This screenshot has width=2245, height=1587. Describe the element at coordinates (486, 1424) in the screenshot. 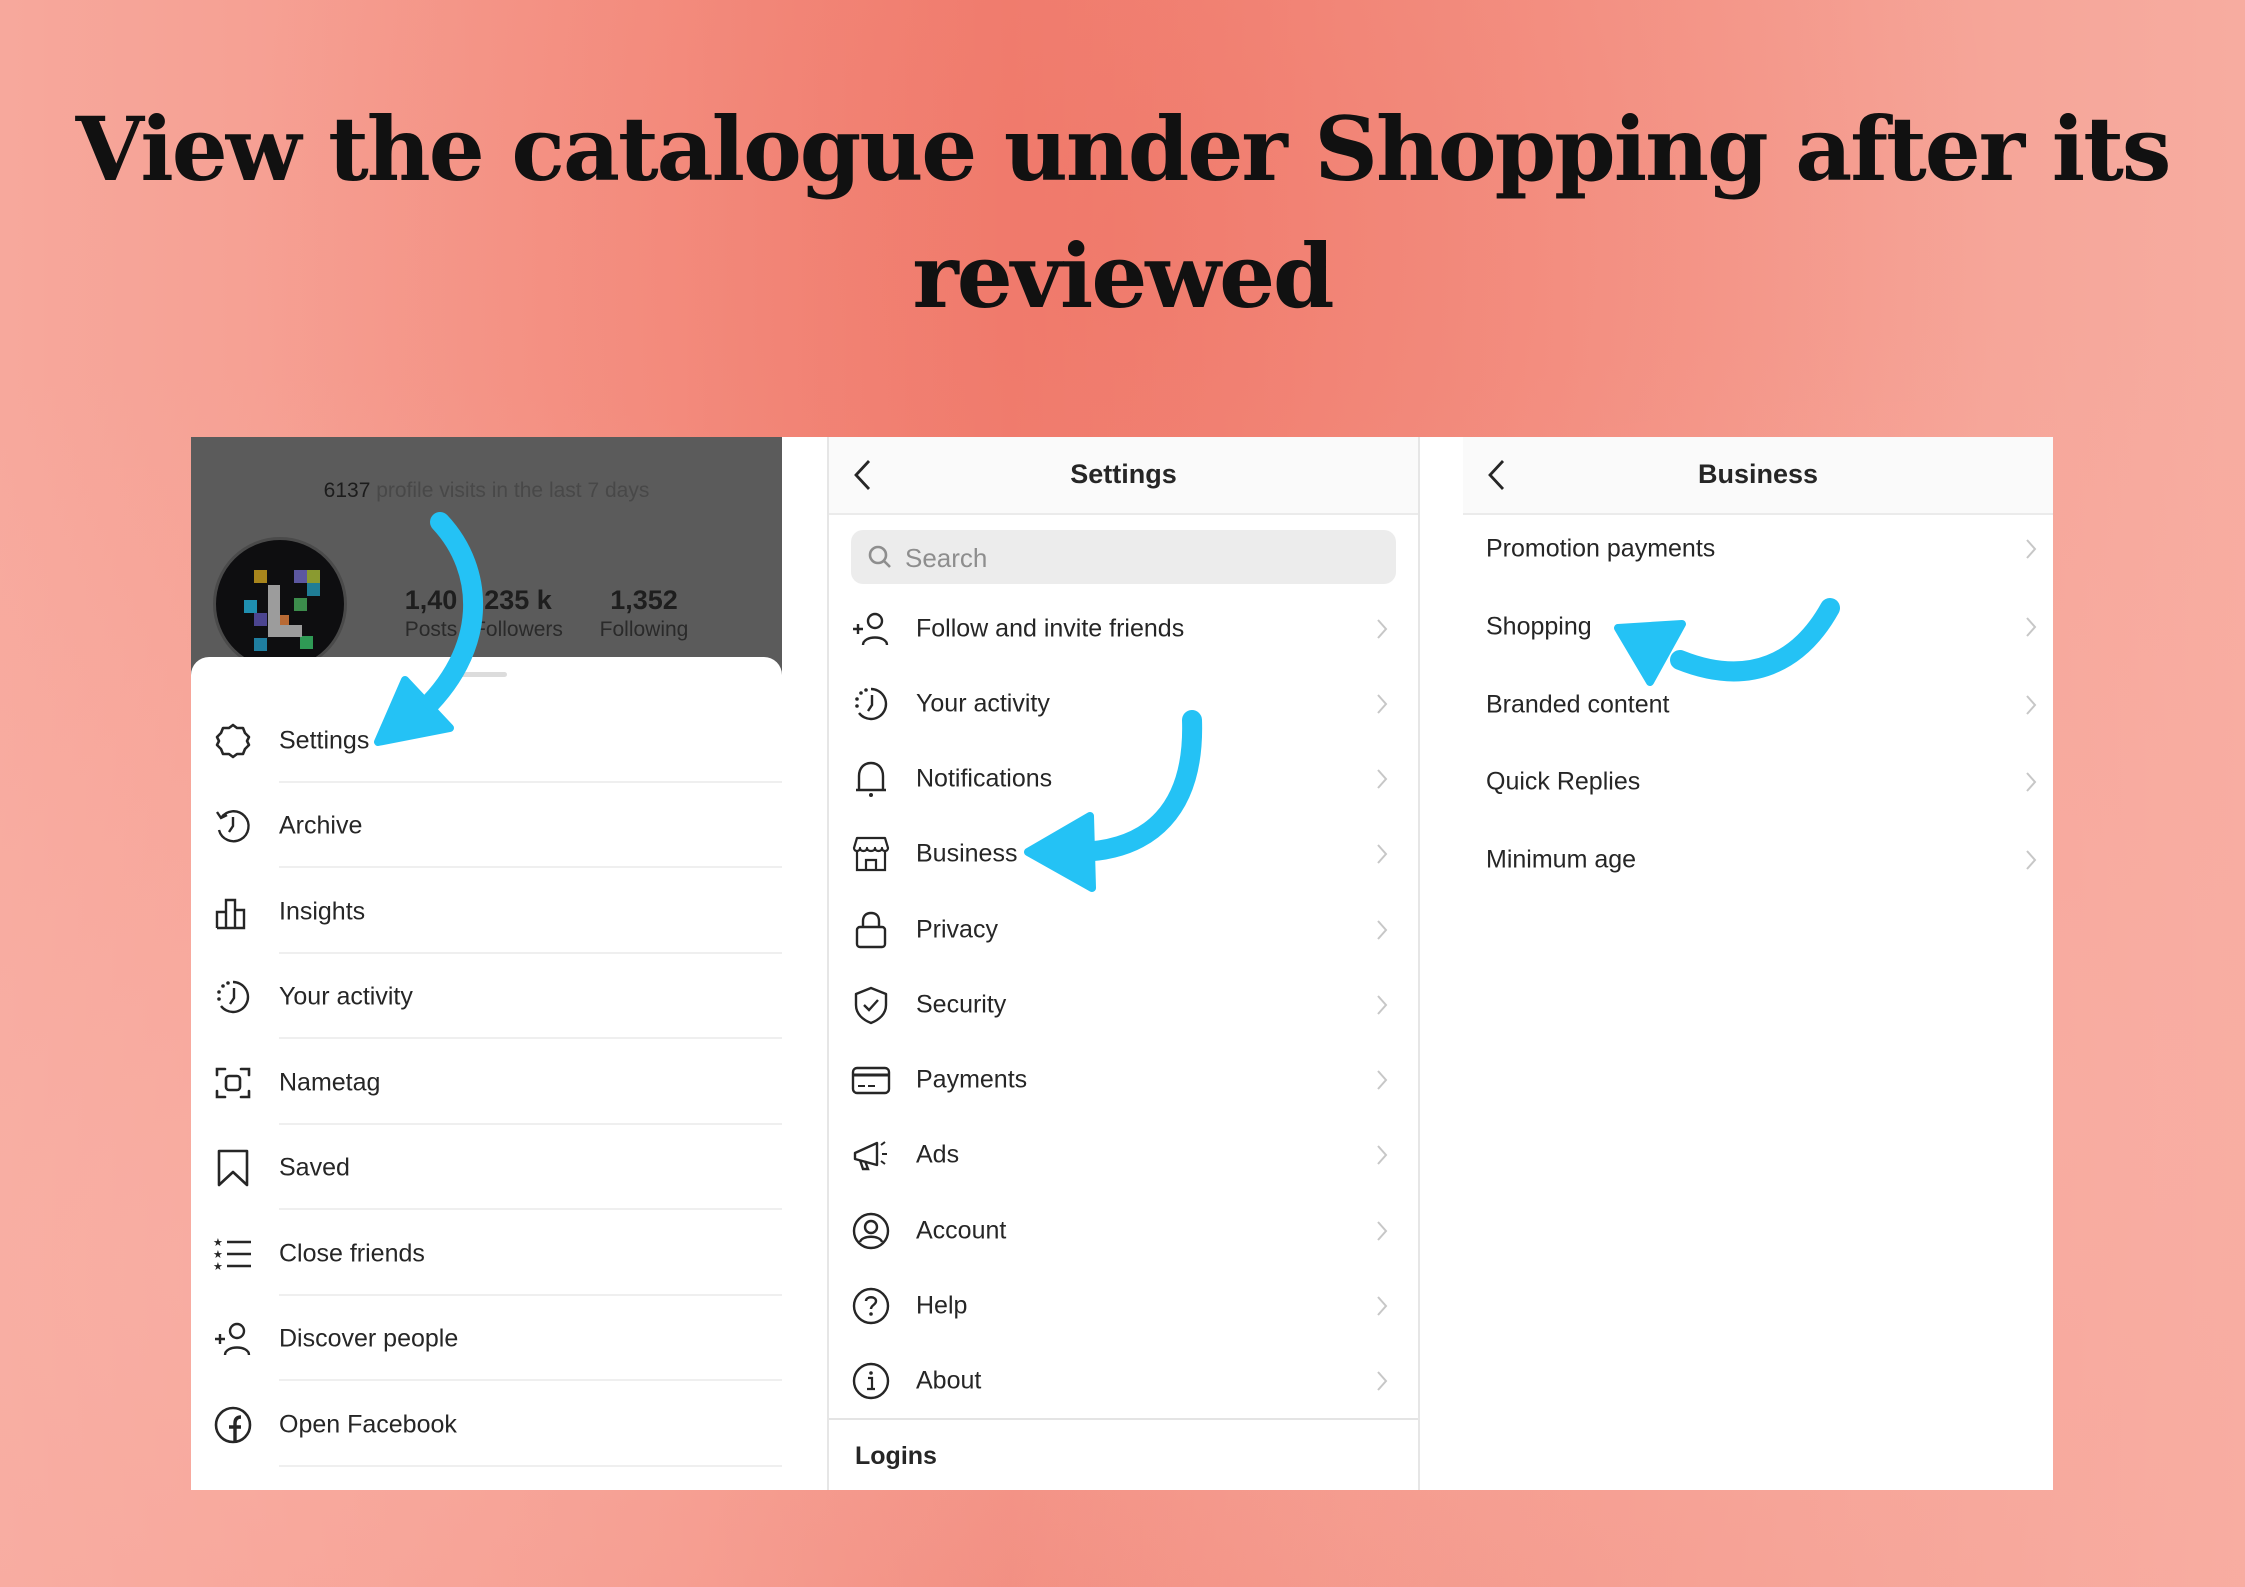

I see `menu-item-open-facebook: Open Facebook` at that location.